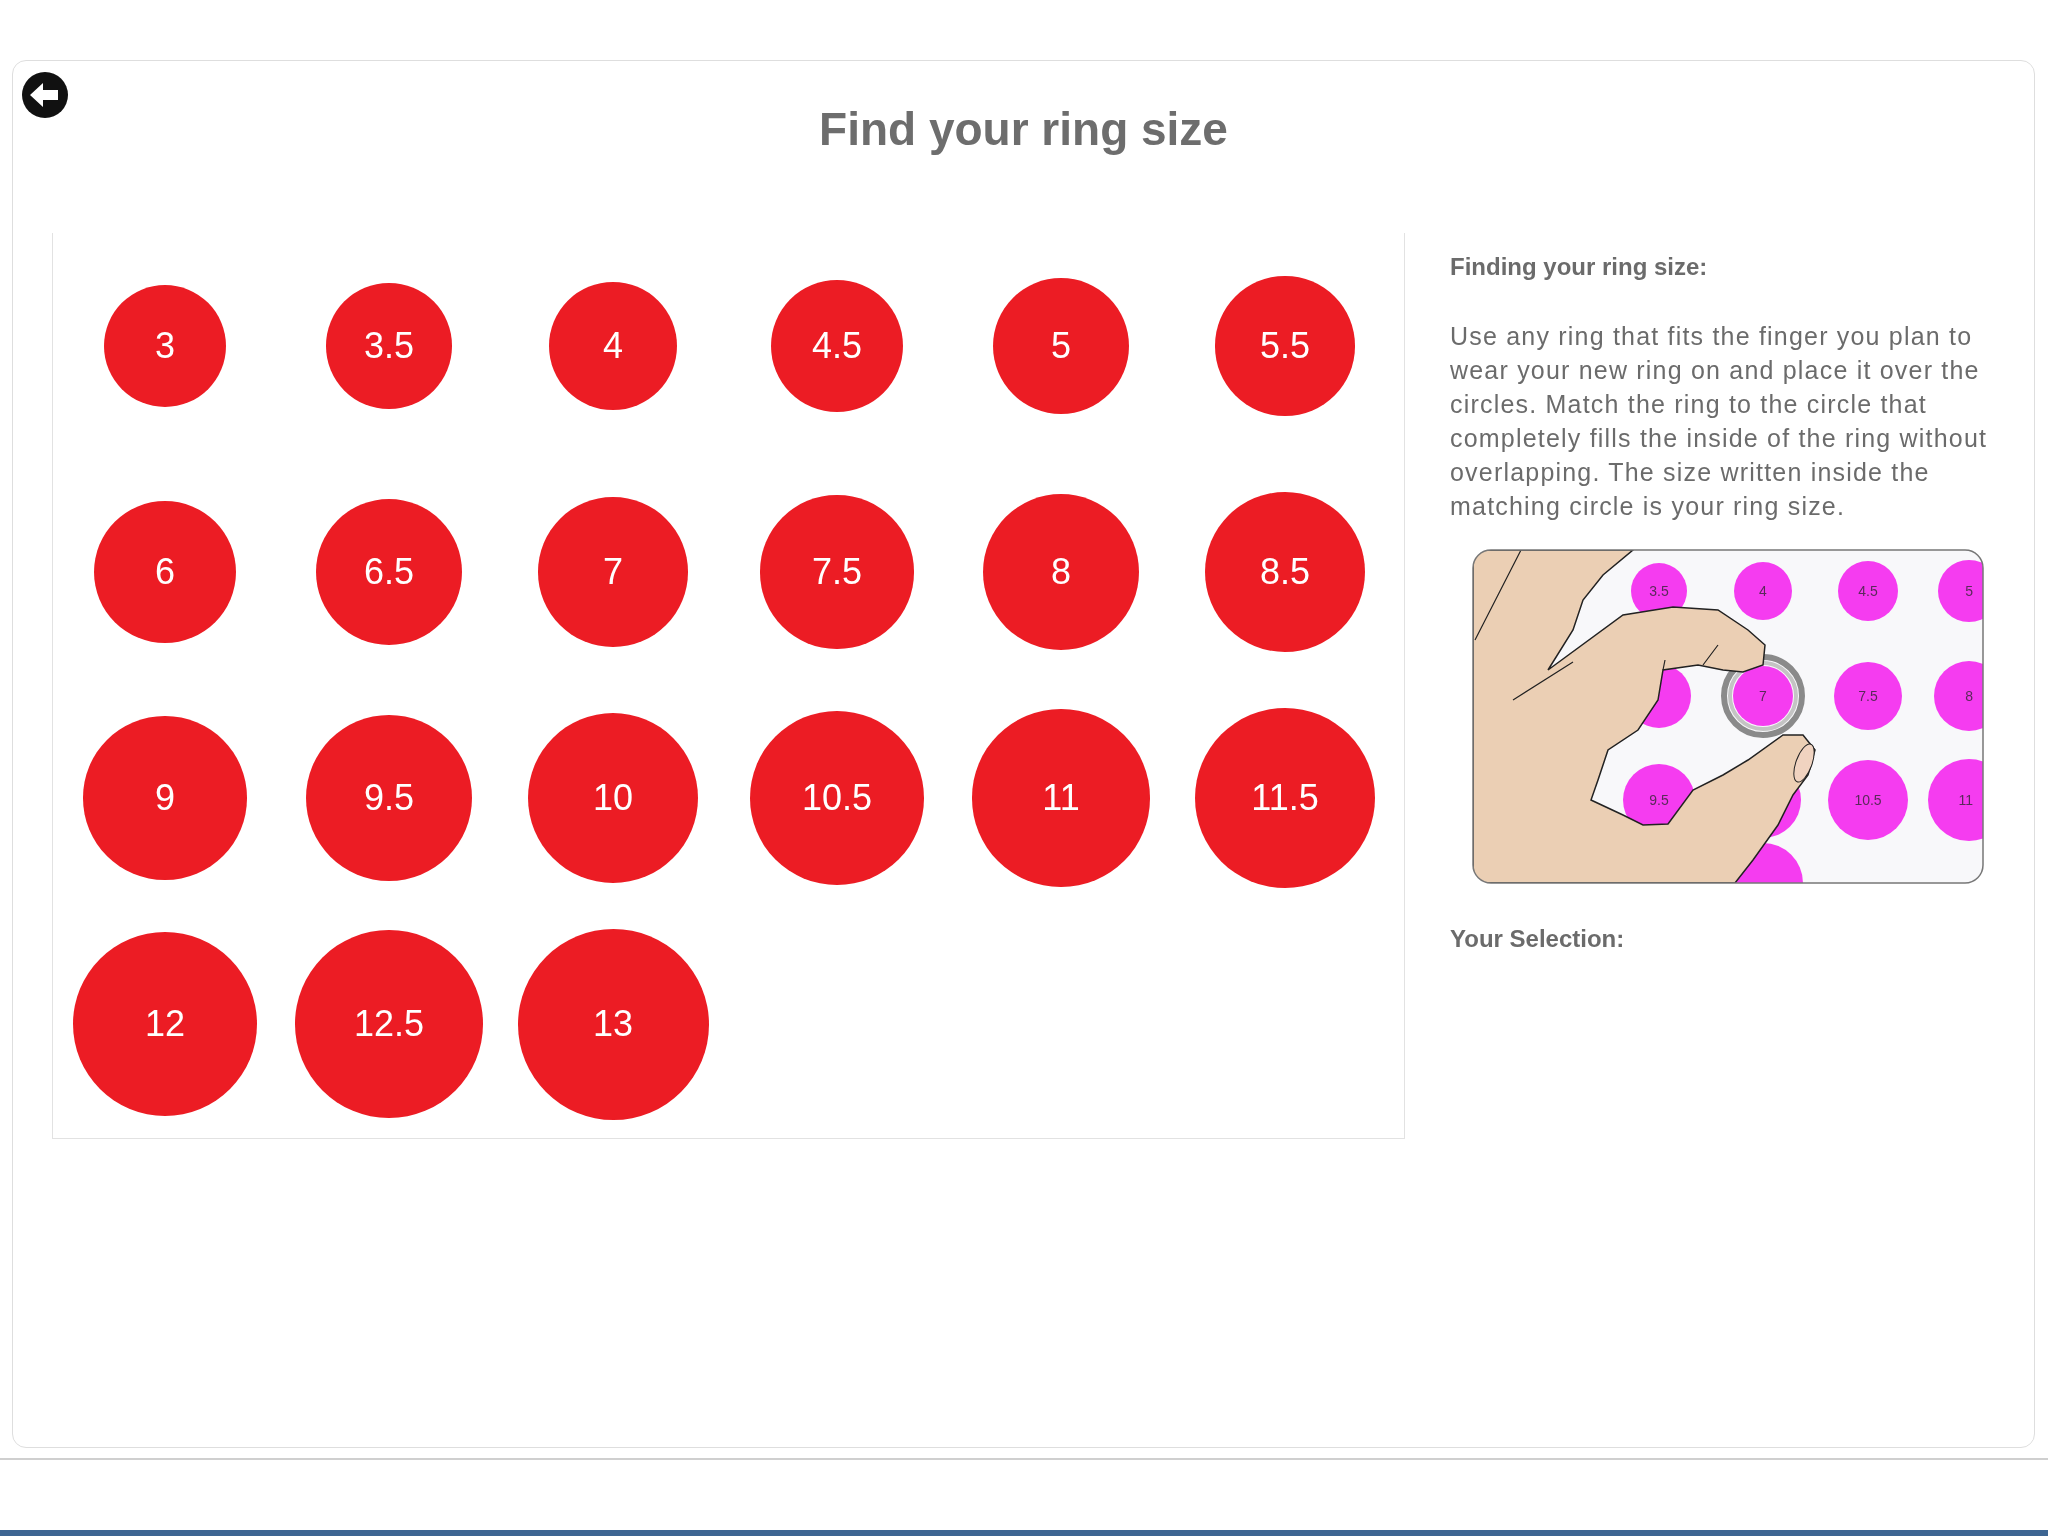 The image size is (2048, 1536). Describe the element at coordinates (165, 572) in the screenshot. I see `size-circle: 6` at that location.